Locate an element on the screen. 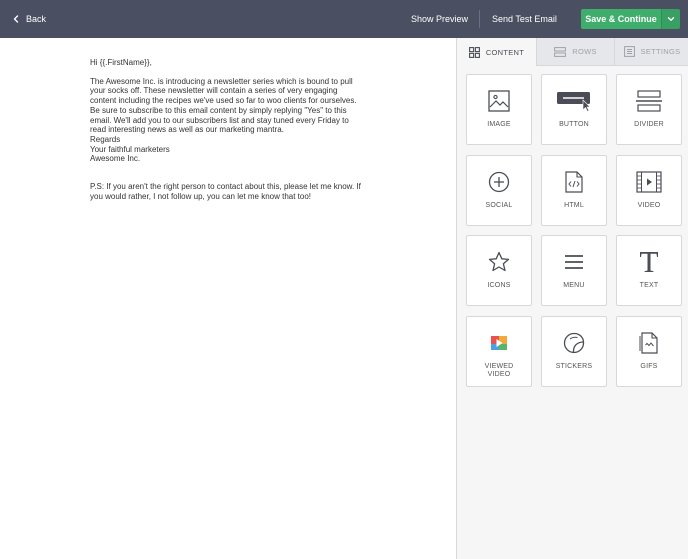 The width and height of the screenshot is (688, 559). block-image: IMAGE is located at coordinates (499, 109).